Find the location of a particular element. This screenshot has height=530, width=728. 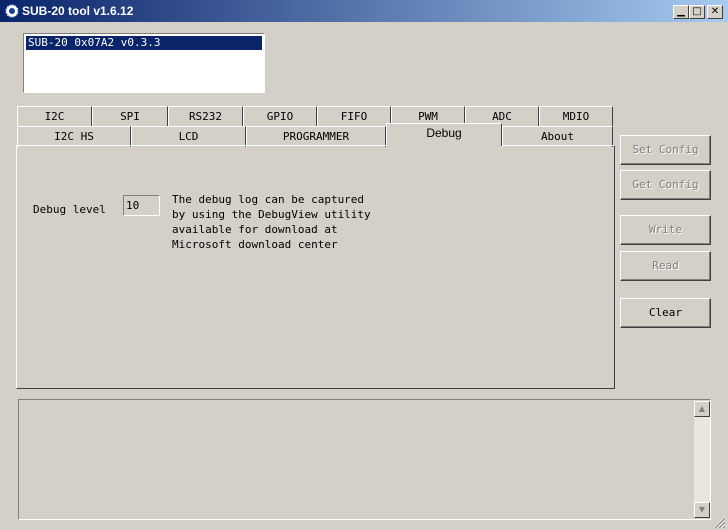

get-config-button: Get Config is located at coordinates (665, 185).